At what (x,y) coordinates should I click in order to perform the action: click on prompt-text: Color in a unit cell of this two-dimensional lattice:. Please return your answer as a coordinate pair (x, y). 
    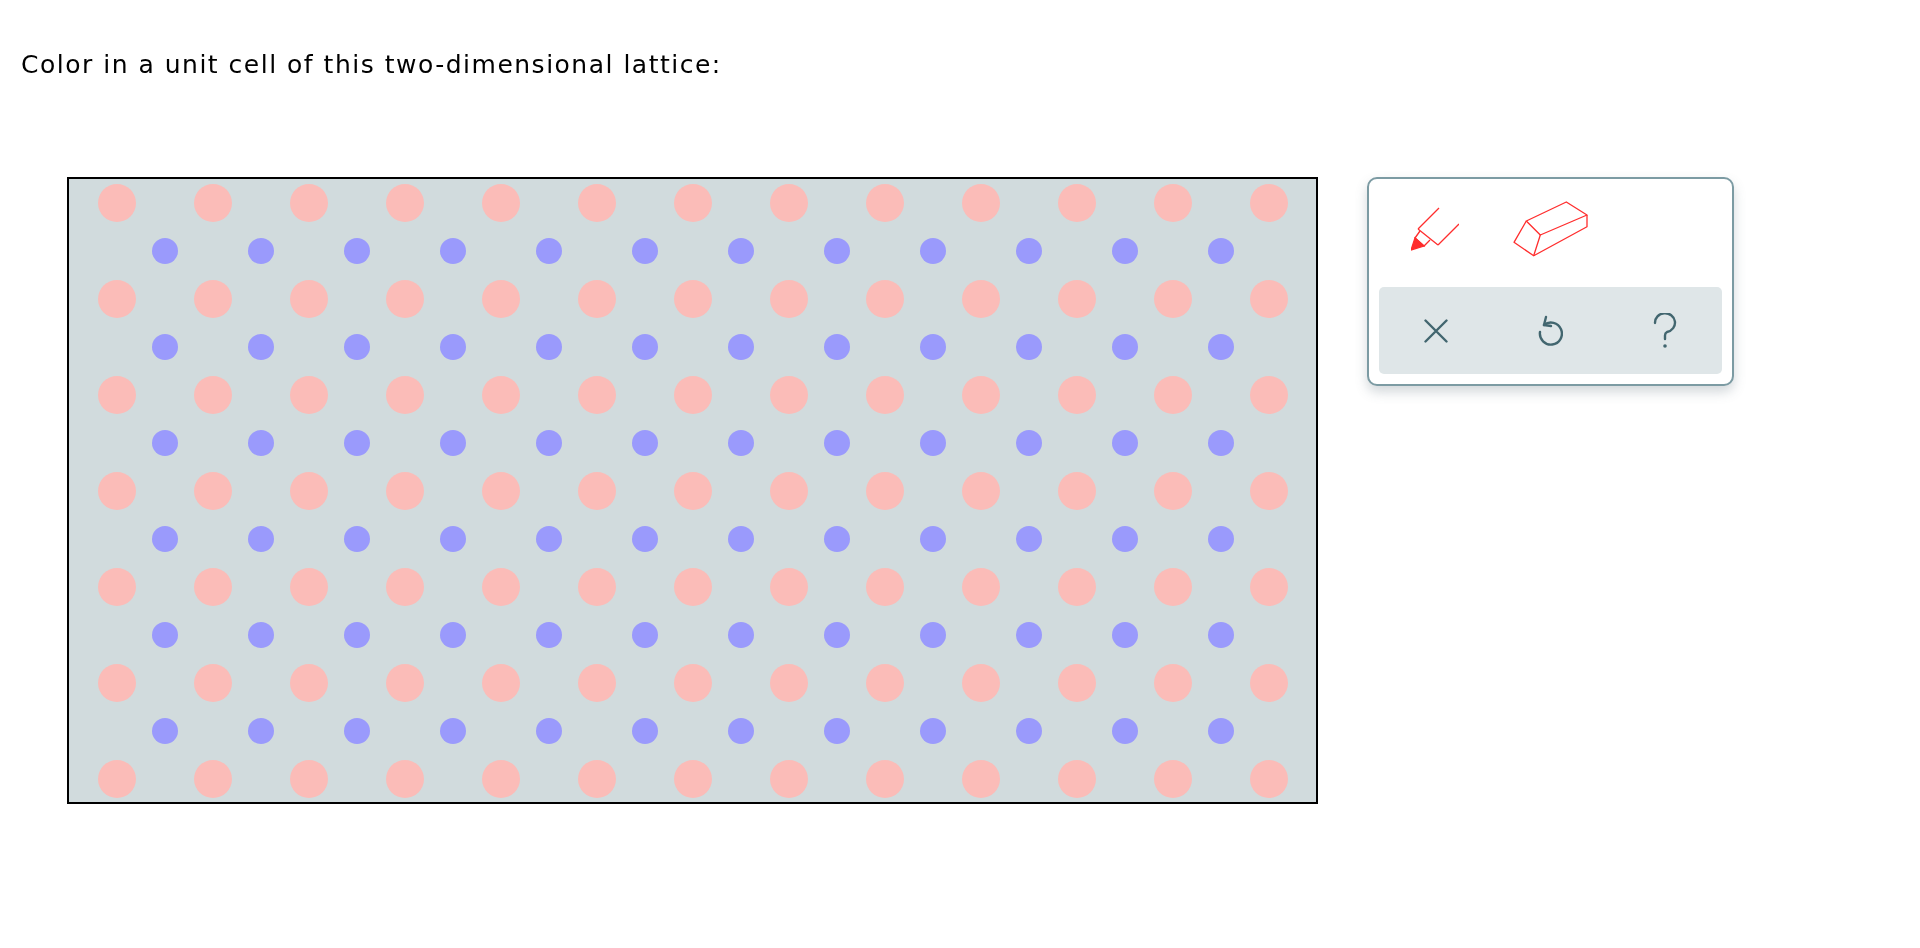
    Looking at the image, I should click on (371, 65).